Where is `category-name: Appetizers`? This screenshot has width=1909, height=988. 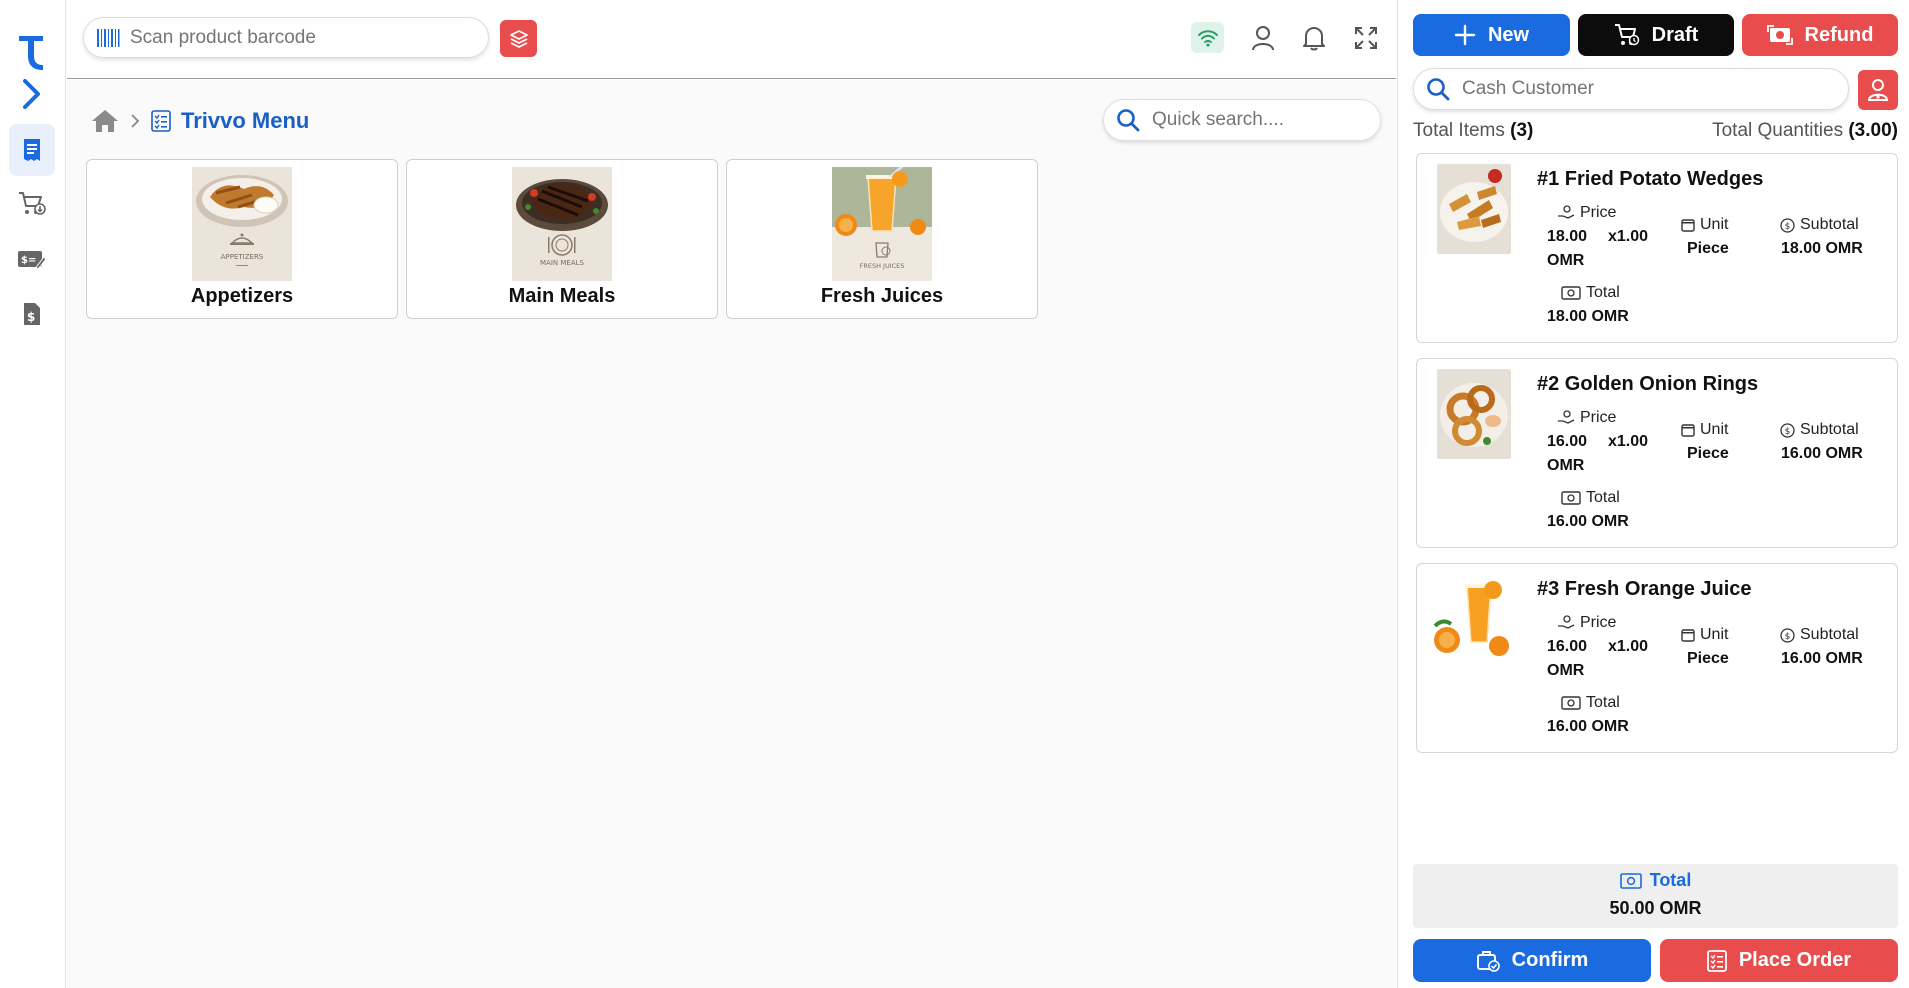
category-name: Appetizers is located at coordinates (242, 296).